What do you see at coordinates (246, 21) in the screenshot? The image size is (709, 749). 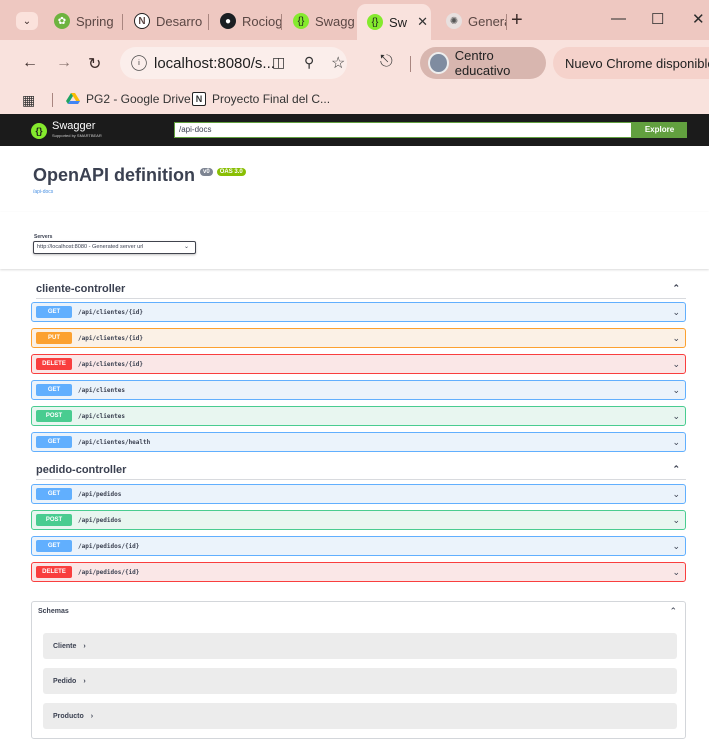 I see `browser-tab: ● Rociog` at bounding box center [246, 21].